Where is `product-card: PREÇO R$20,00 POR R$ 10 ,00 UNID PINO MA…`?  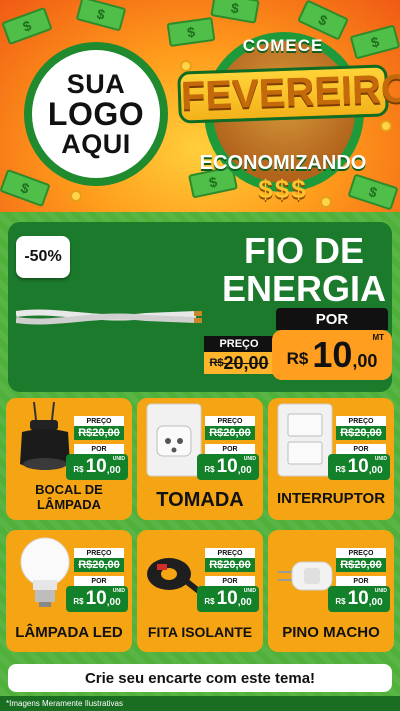
product-card: PREÇO R$20,00 POR R$ 10 ,00 UNID PINO MA… is located at coordinates (331, 591).